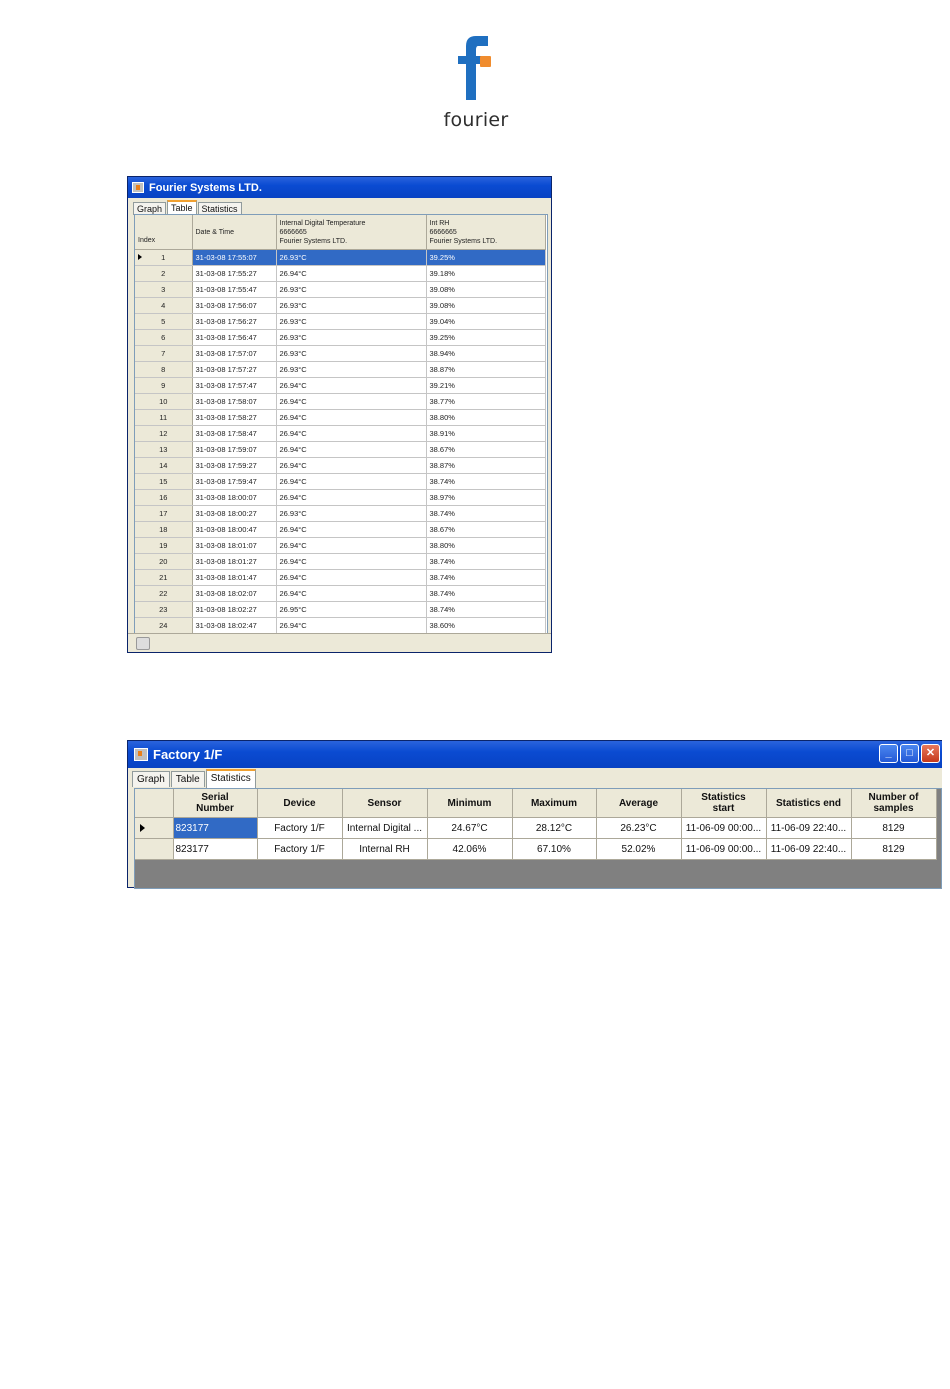  What do you see at coordinates (486, 257) in the screenshot?
I see `rh-cell: 39.25%` at bounding box center [486, 257].